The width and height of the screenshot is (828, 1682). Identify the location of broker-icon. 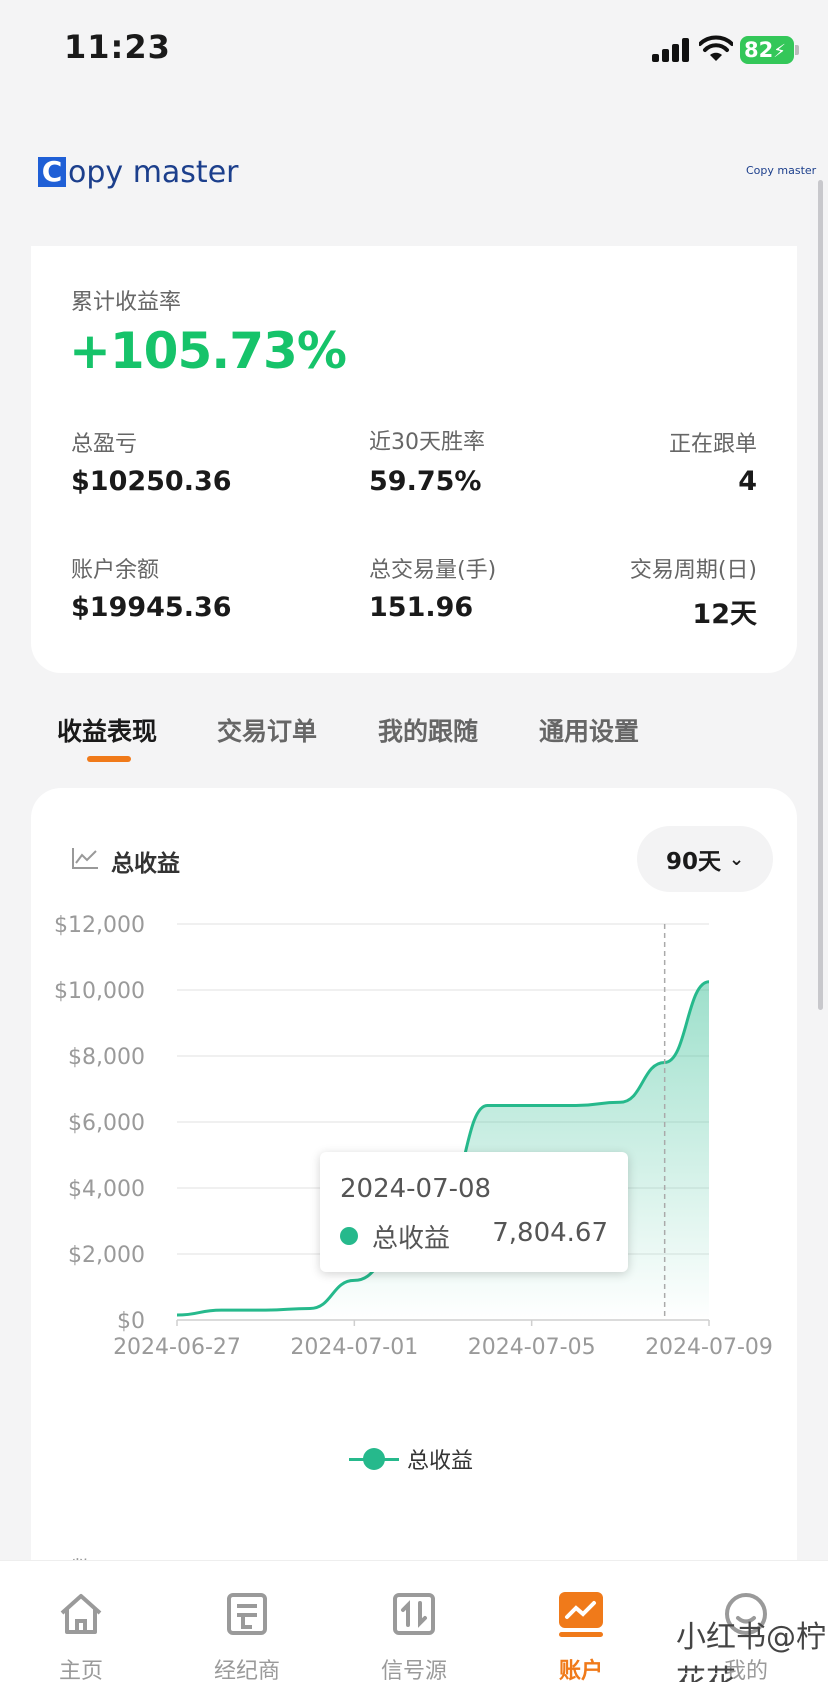
(247, 1614).